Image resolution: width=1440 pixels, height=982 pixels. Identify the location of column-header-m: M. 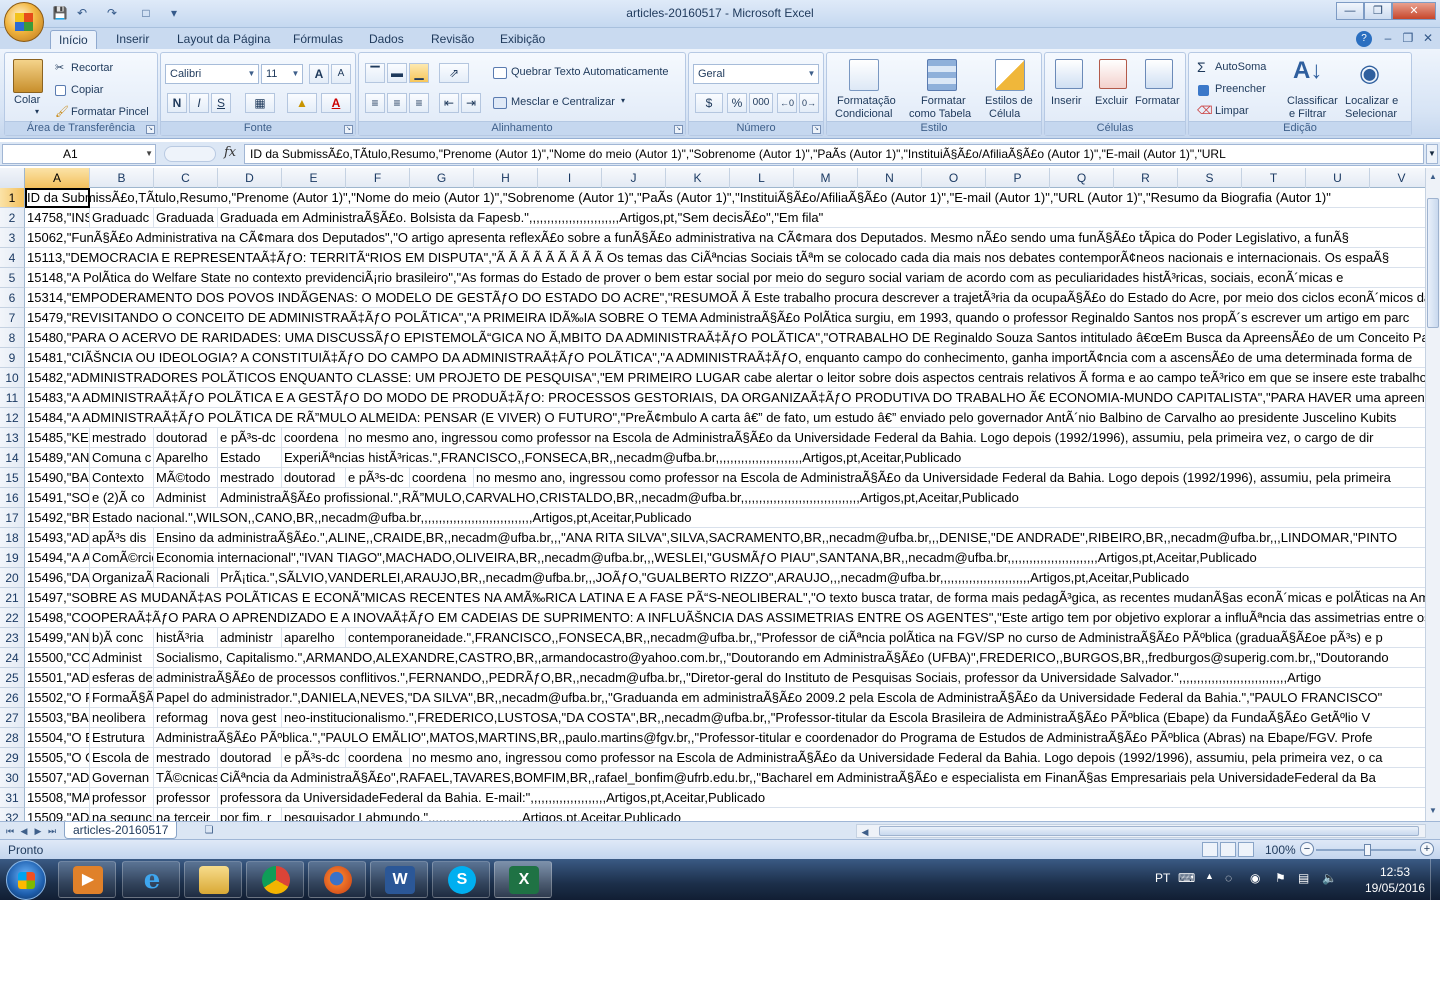
(826, 178).